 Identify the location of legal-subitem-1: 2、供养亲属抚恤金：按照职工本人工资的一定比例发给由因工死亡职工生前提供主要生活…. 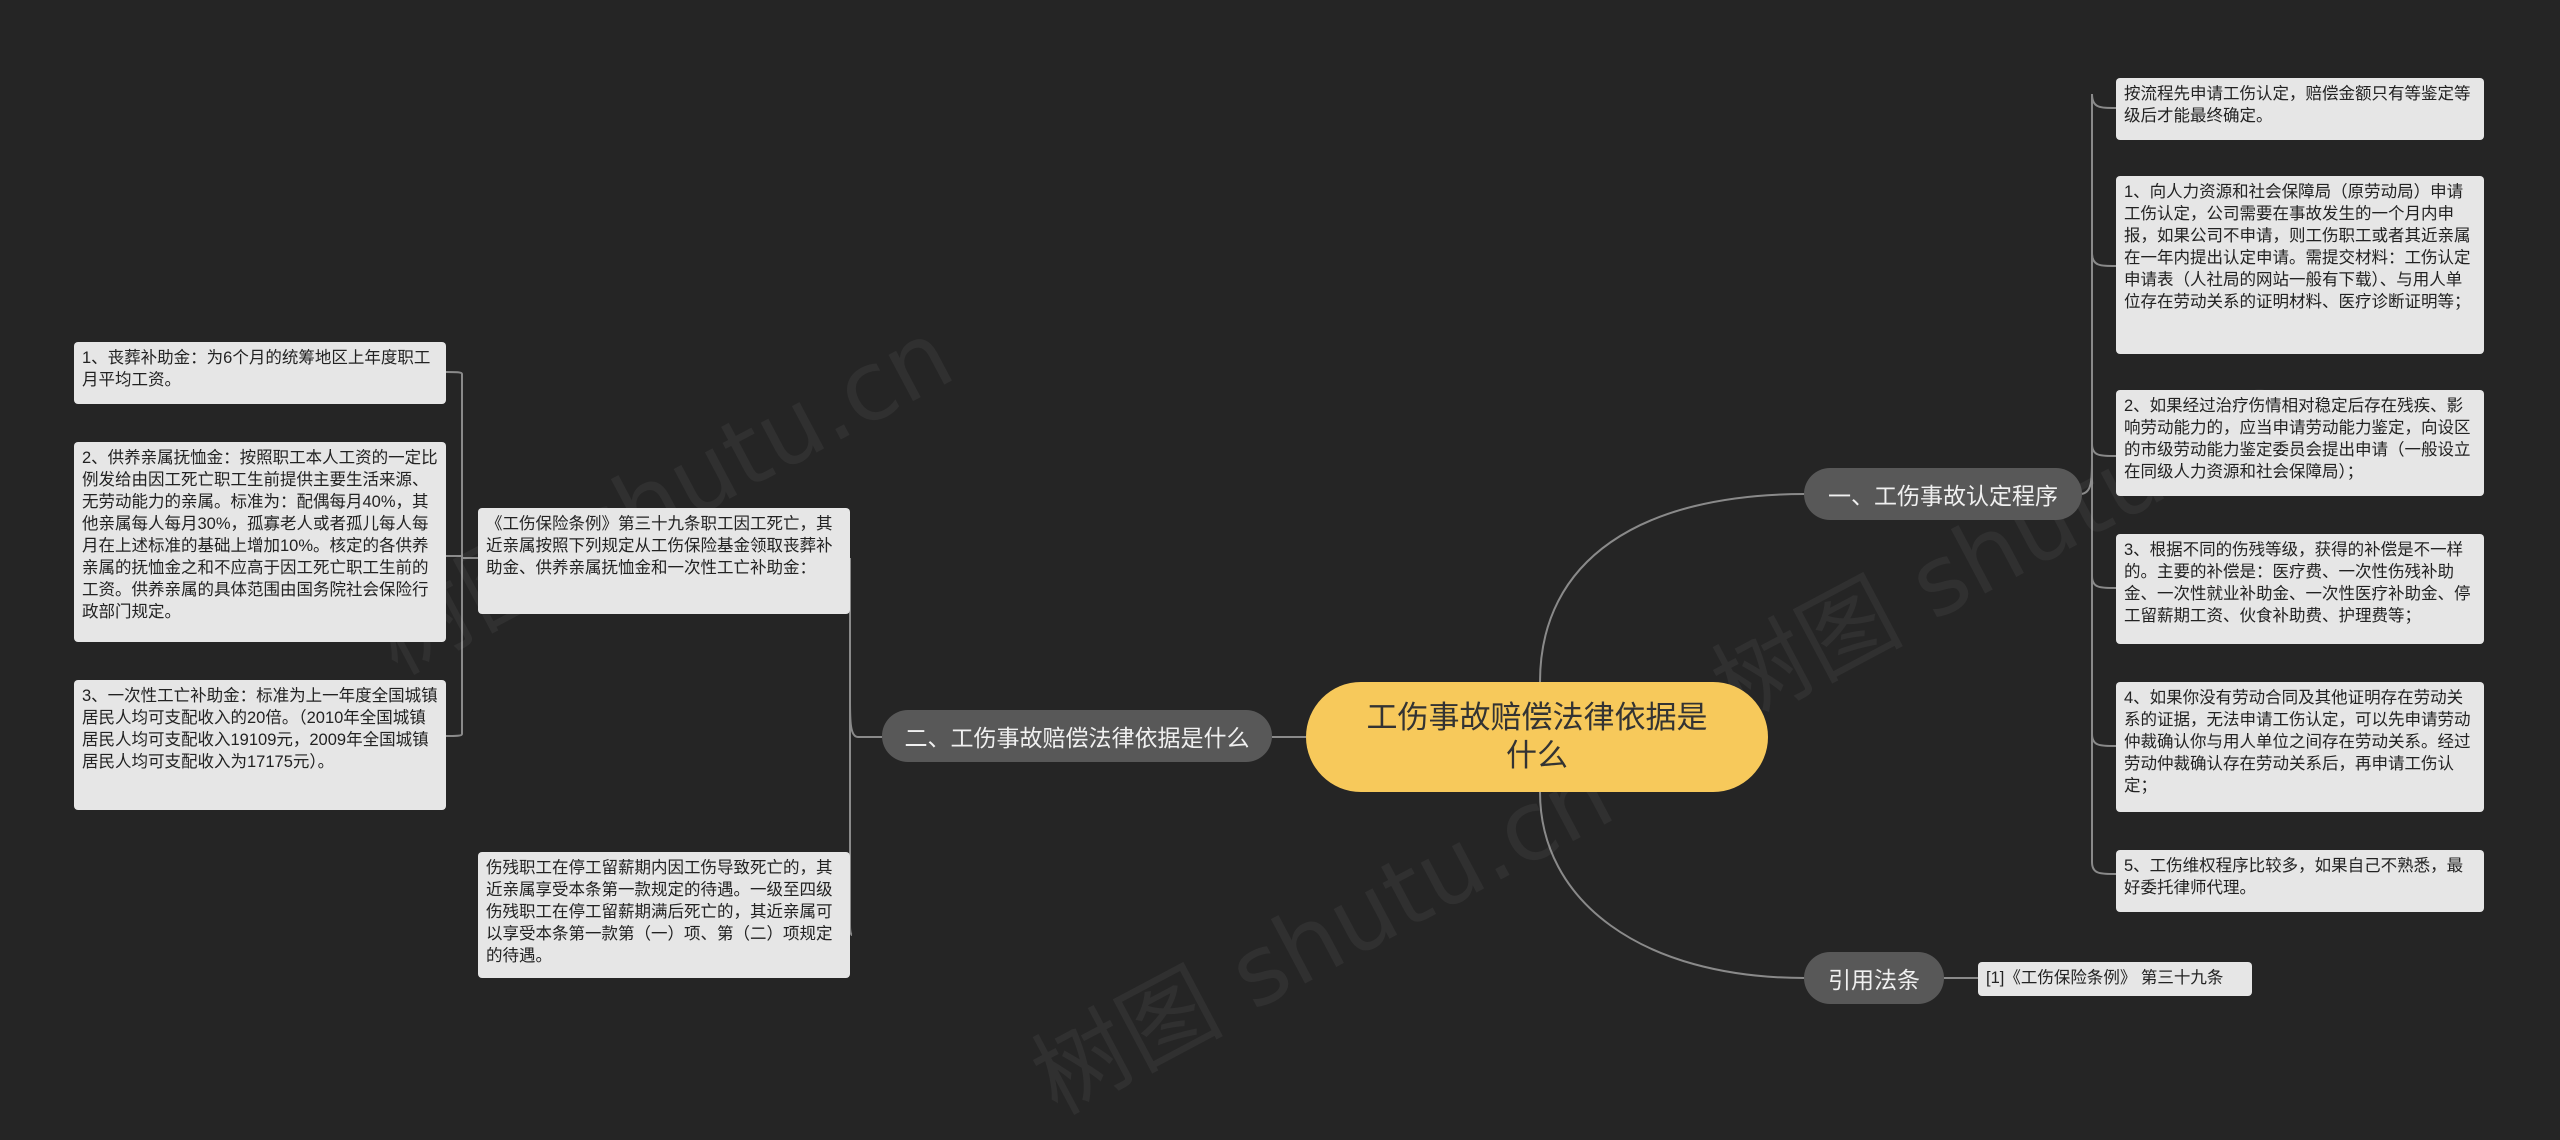
(260, 542).